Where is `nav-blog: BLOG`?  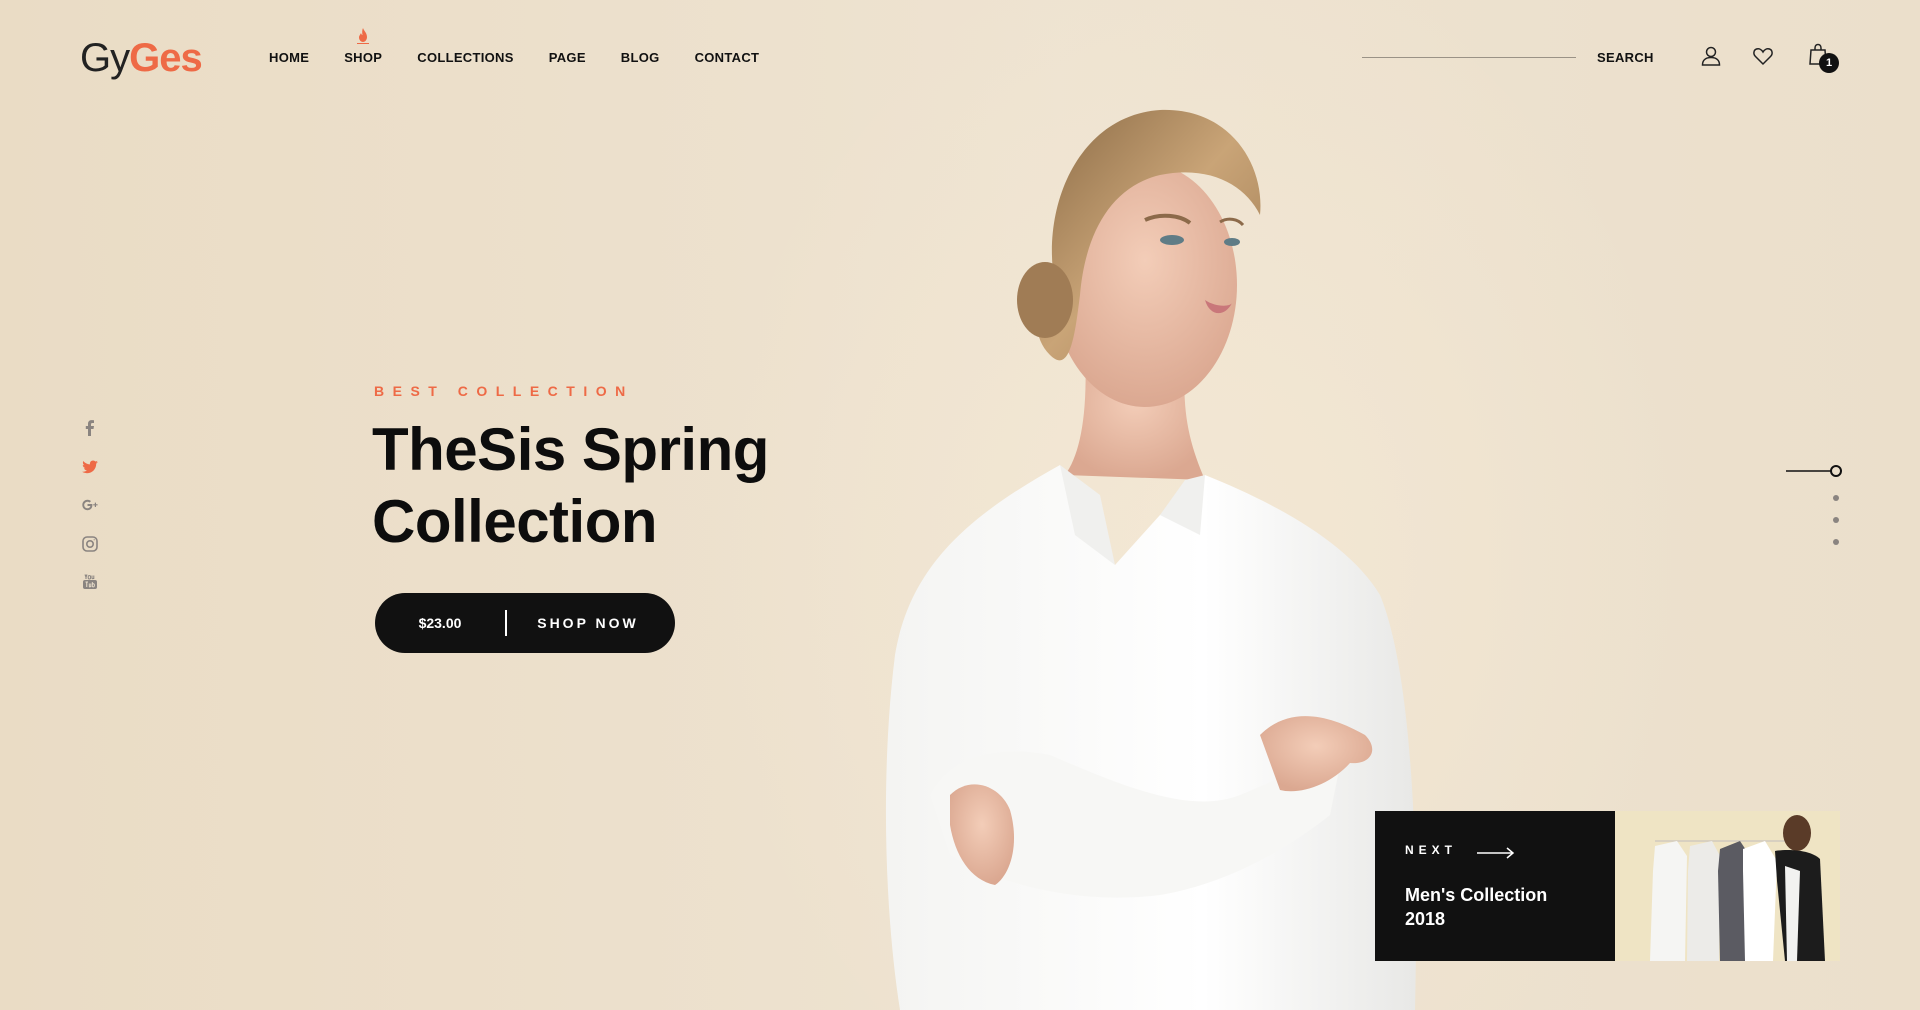
nav-blog: BLOG is located at coordinates (640, 57).